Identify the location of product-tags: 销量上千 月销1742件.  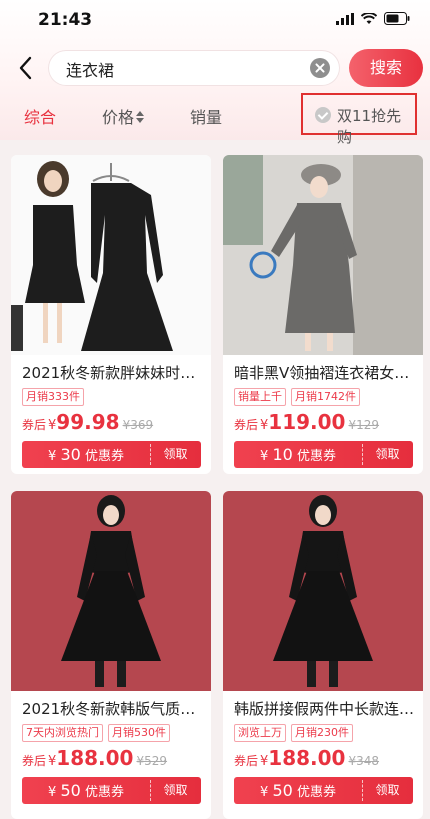
(297, 397).